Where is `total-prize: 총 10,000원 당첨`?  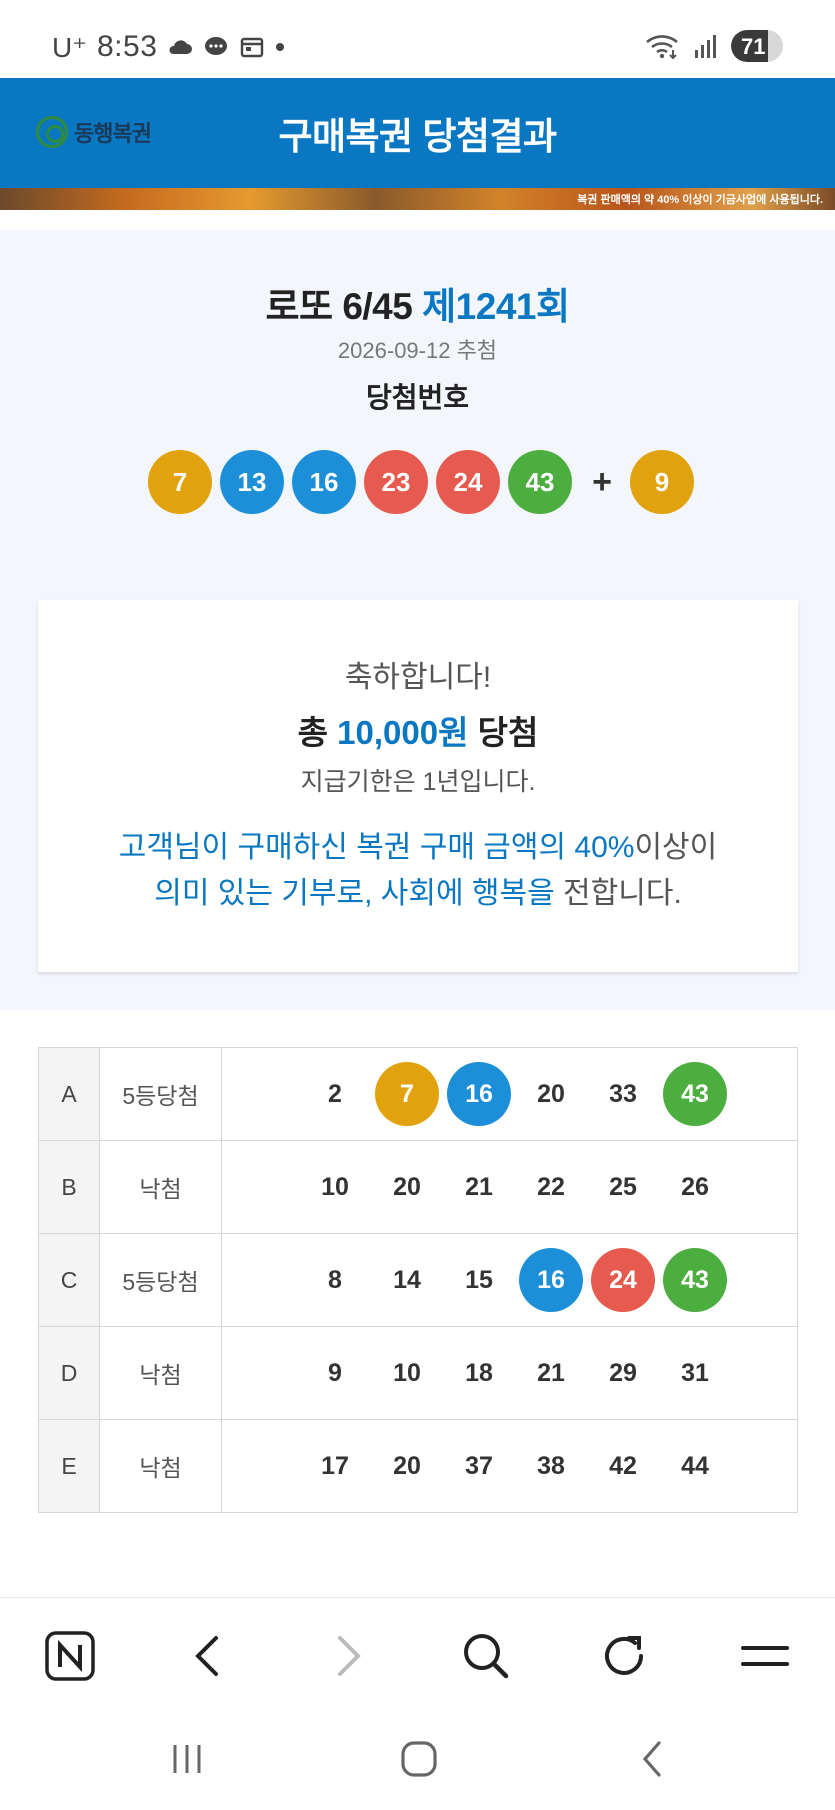 total-prize: 총 10,000원 당첨 is located at coordinates (418, 730).